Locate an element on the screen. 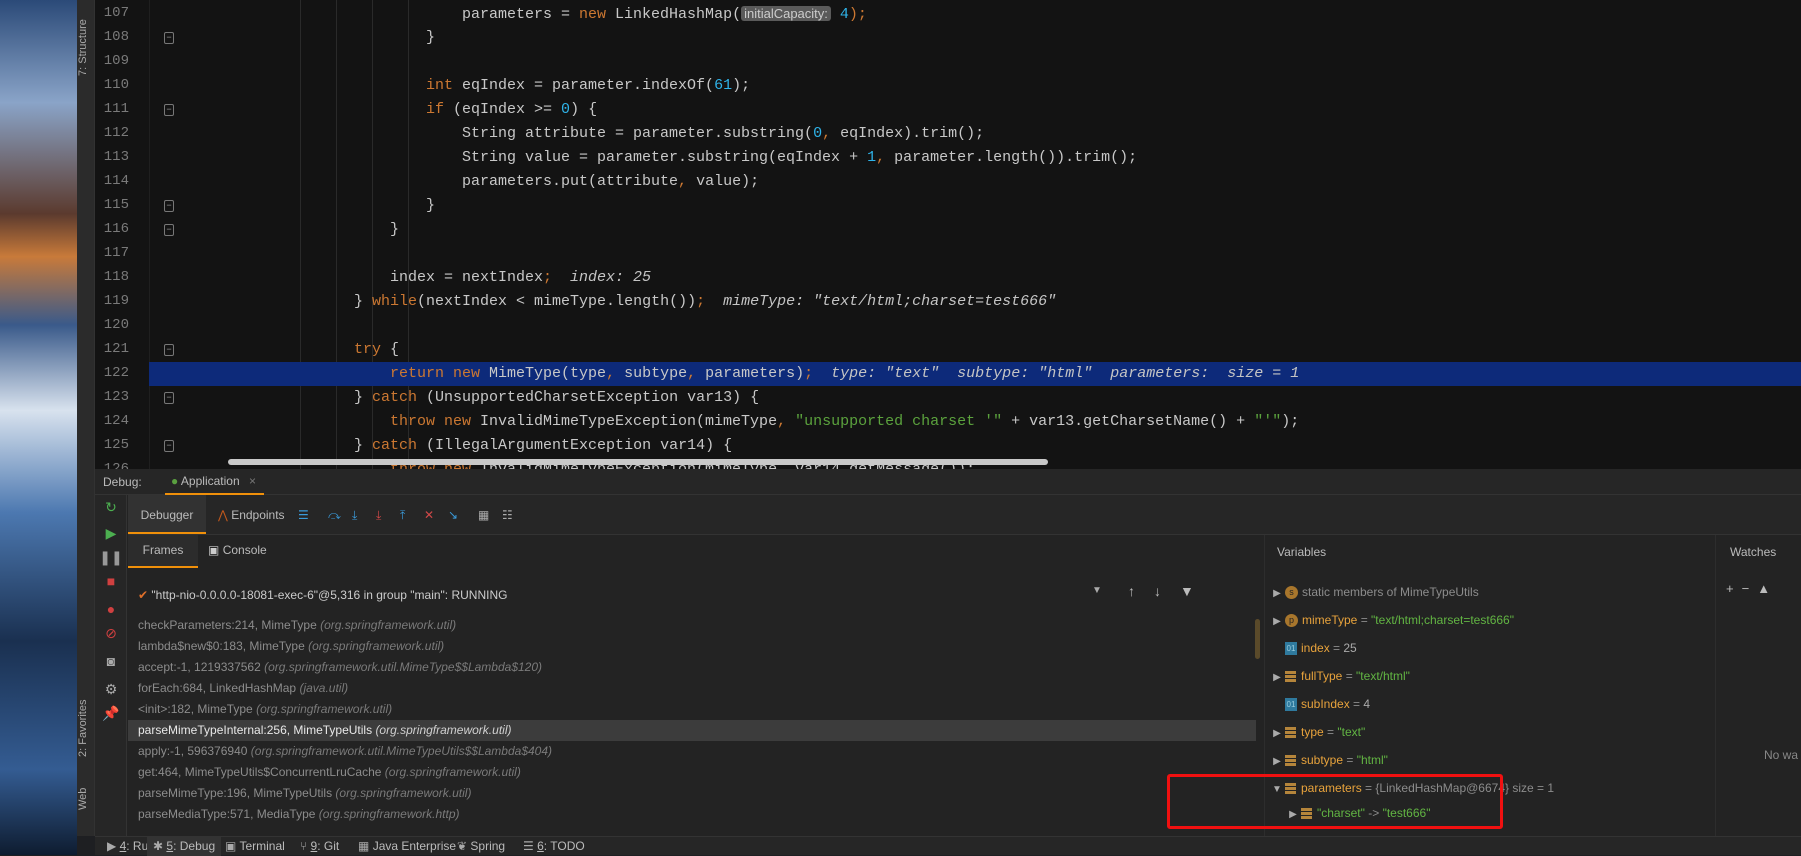  tool-label: Terminal is located at coordinates (262, 846).